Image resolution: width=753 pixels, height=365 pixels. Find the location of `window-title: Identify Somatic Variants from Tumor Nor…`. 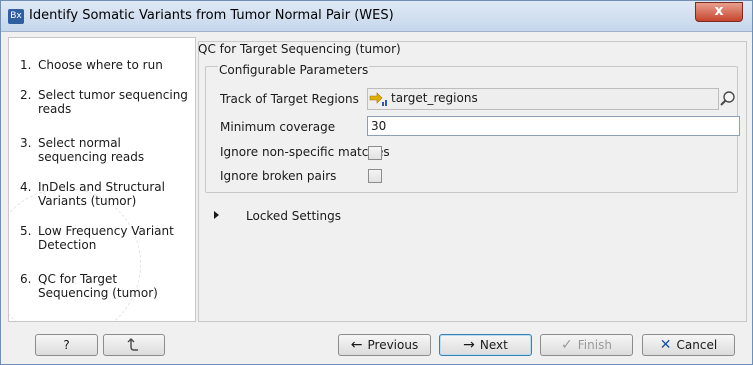

window-title: Identify Somatic Variants from Tumor Nor… is located at coordinates (211, 15).